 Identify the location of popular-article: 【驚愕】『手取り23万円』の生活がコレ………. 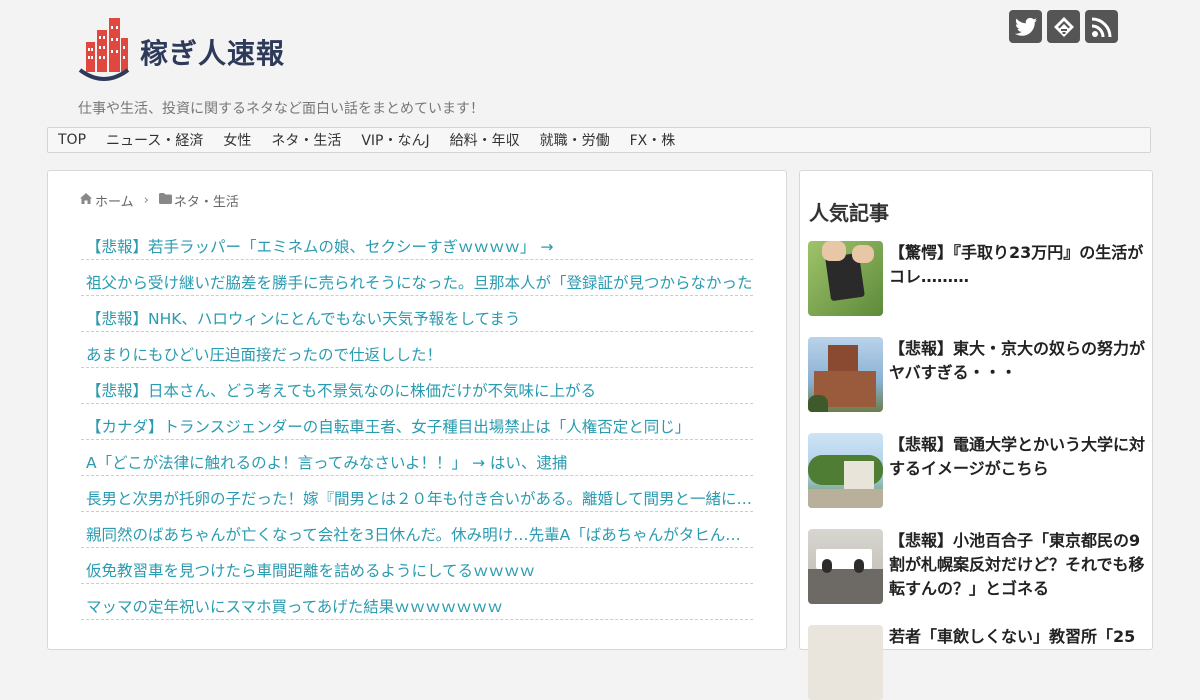
(978, 278).